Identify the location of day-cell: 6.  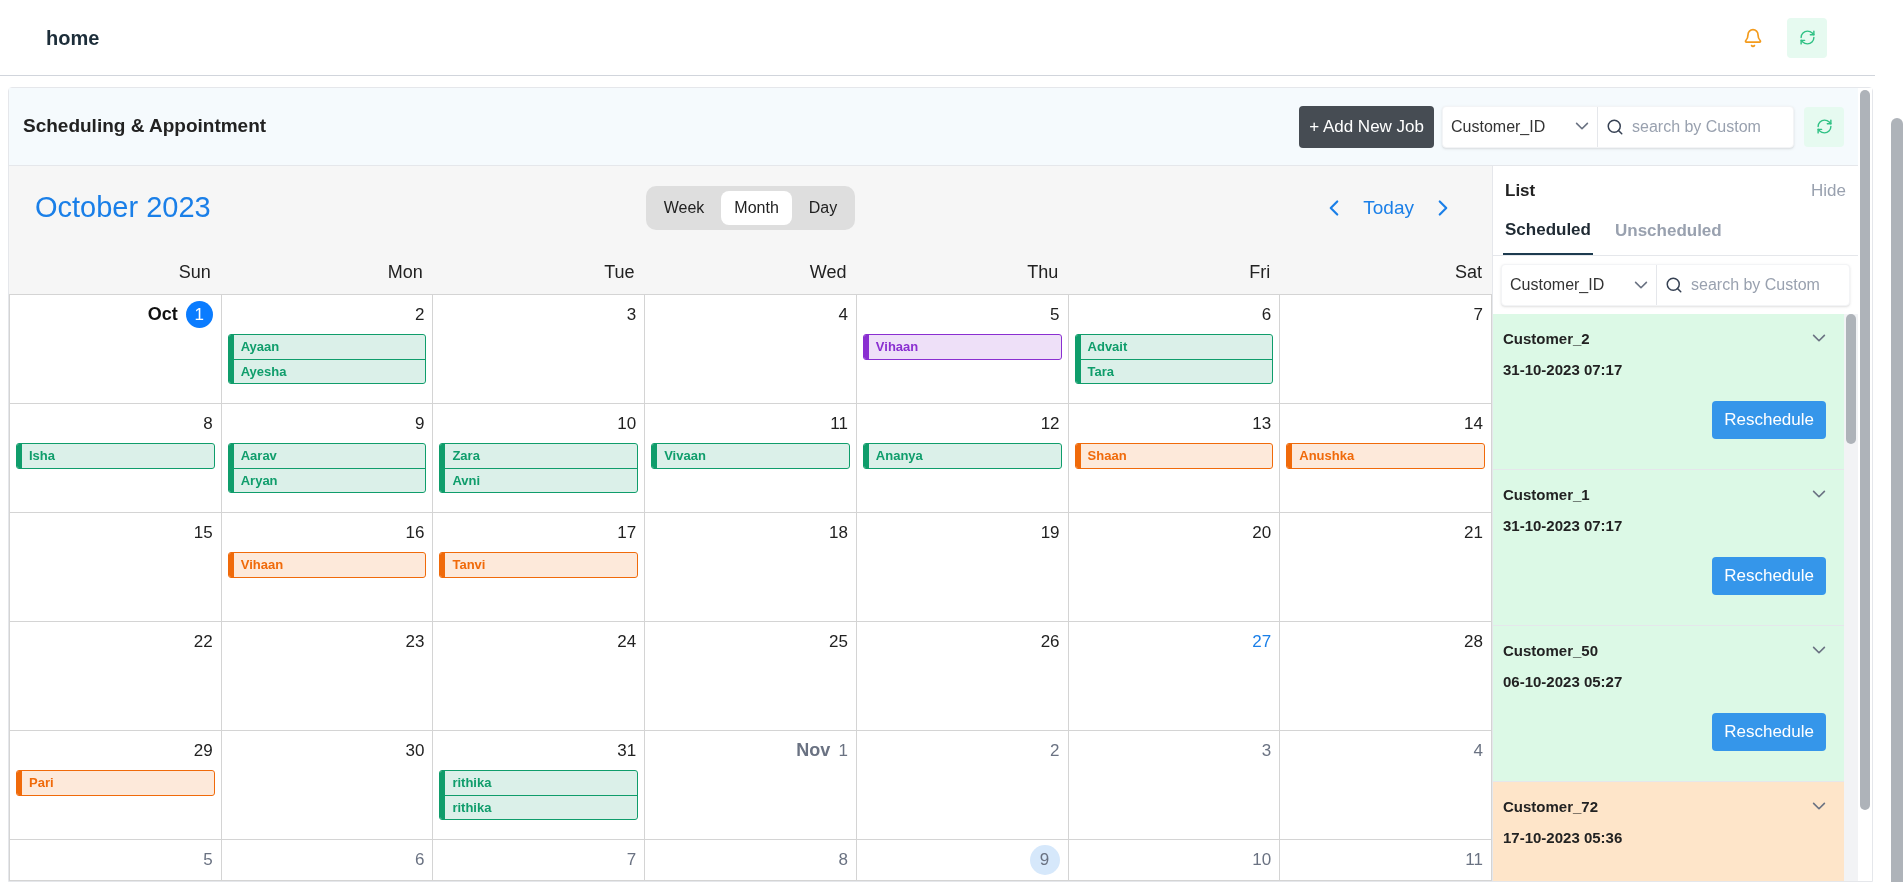
(327, 860).